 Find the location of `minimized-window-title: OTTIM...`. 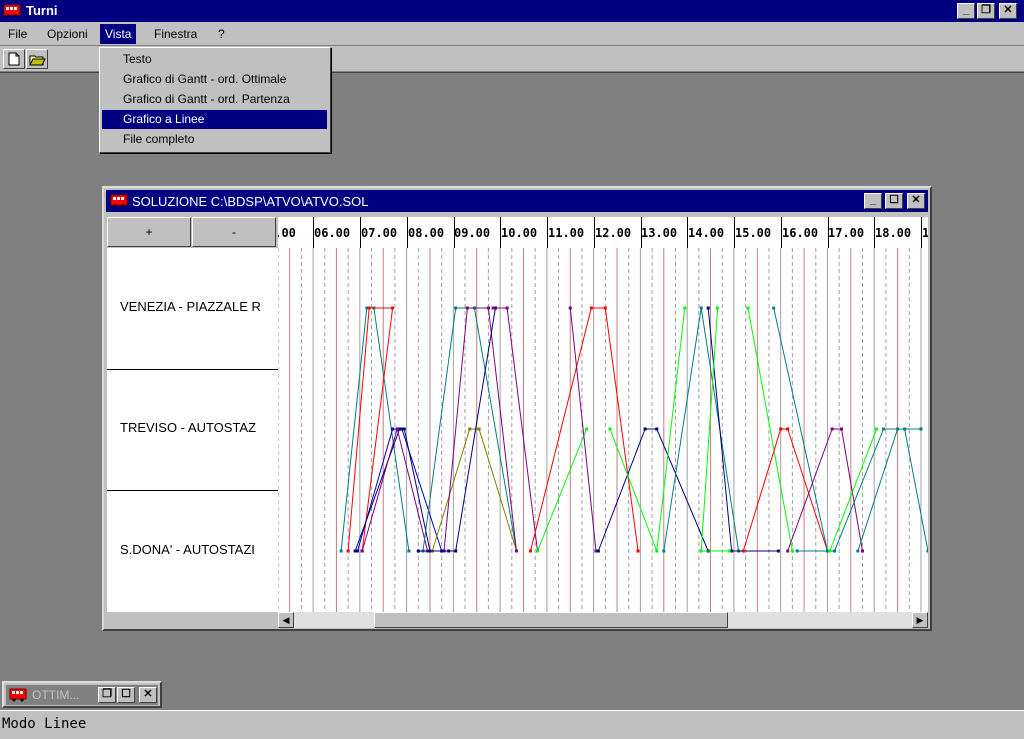

minimized-window-title: OTTIM... is located at coordinates (56, 695).